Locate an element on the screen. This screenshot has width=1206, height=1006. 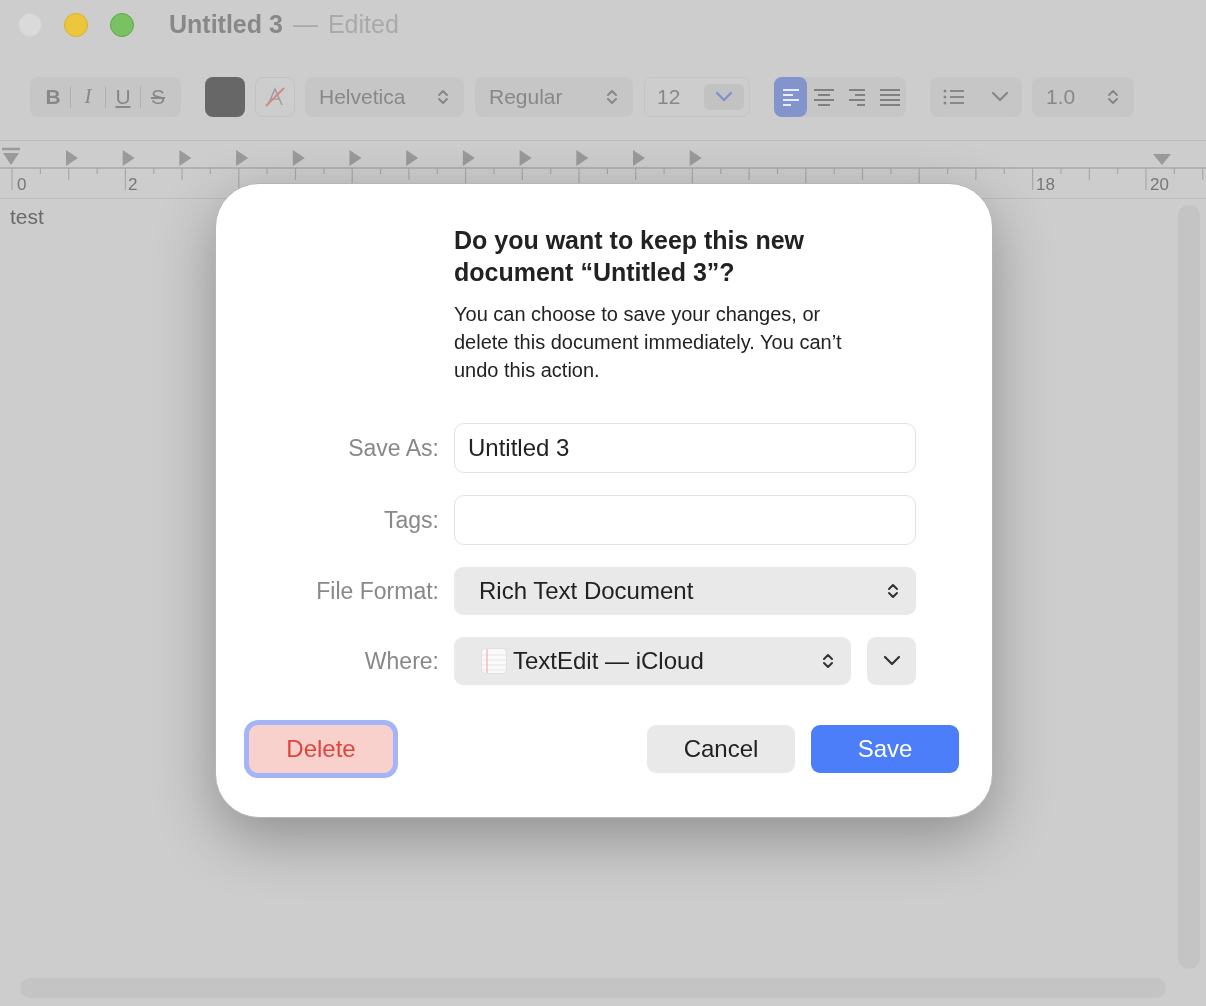
crossed-out-letter-icon is located at coordinates (275, 97).